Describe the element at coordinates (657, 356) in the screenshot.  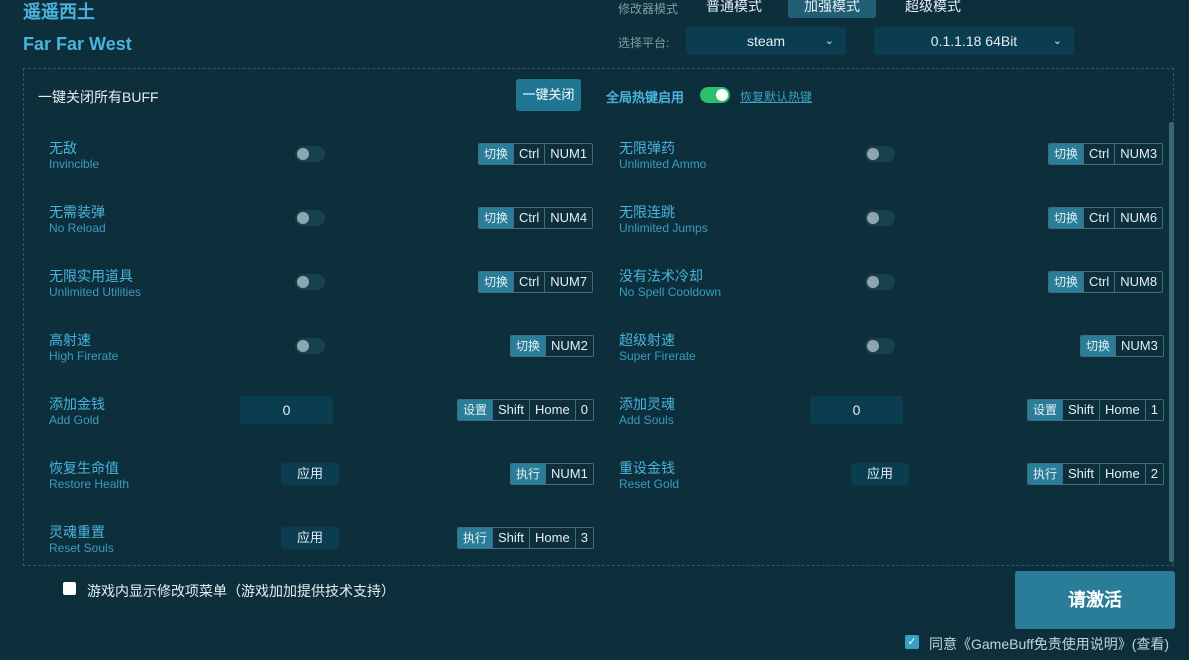
I see `cheat-name-en: Super Firerate` at that location.